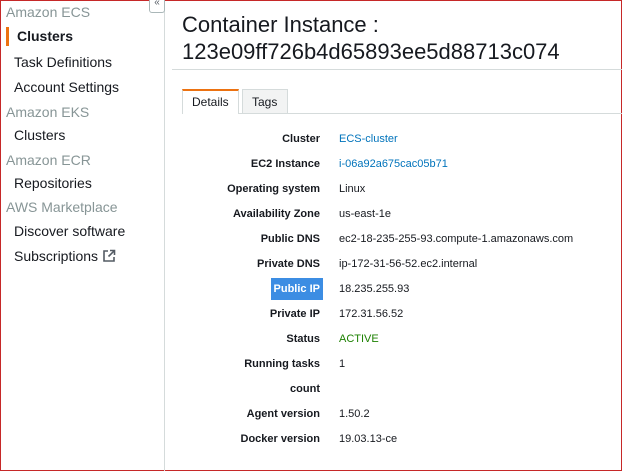 This screenshot has height=473, width=624. I want to click on detail-label-ec2-instance: EC2 Instance, so click(285, 164).